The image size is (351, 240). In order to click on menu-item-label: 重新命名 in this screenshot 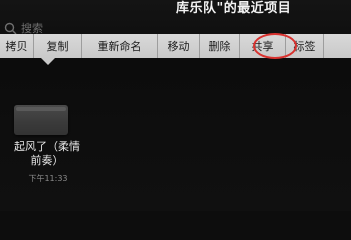, I will do `click(119, 46)`.